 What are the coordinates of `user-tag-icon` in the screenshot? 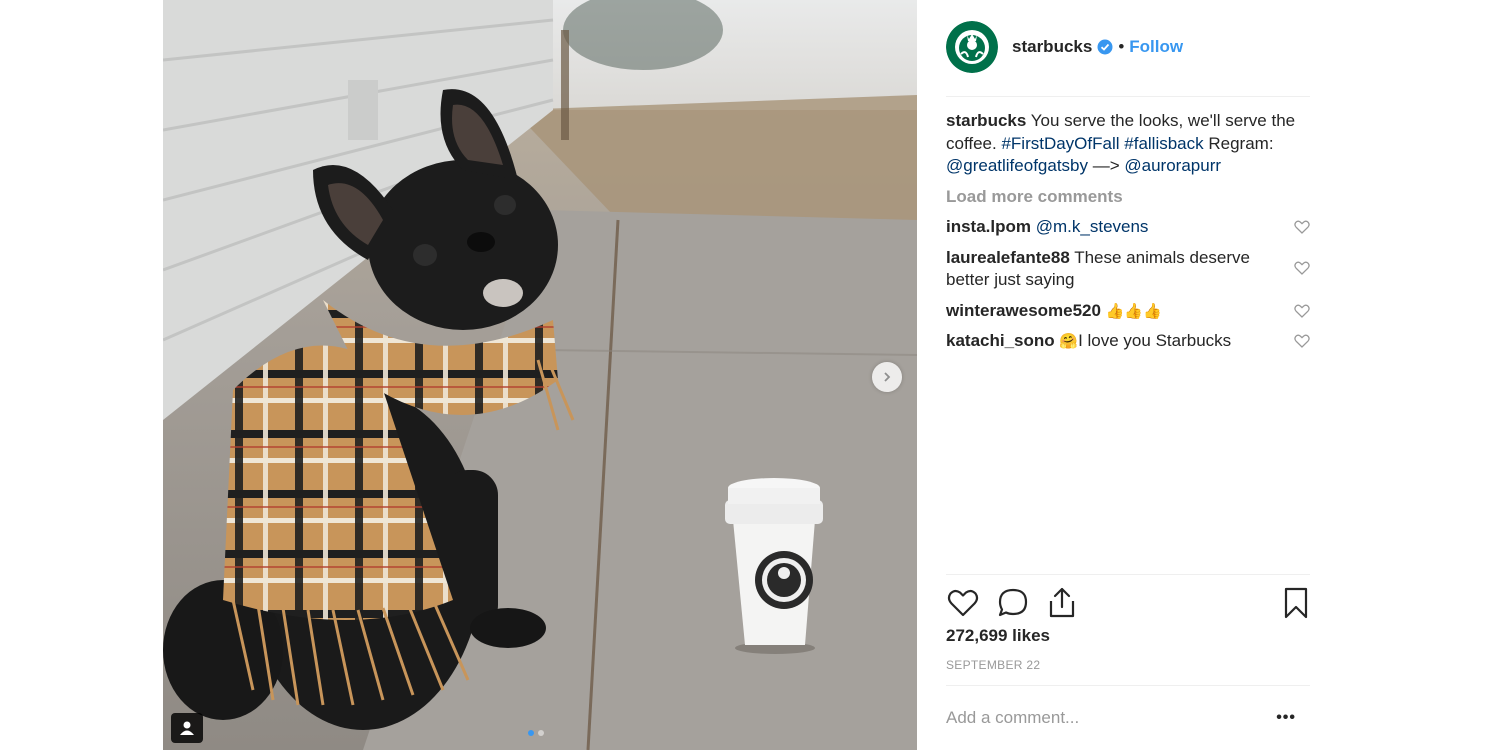 It's located at (187, 728).